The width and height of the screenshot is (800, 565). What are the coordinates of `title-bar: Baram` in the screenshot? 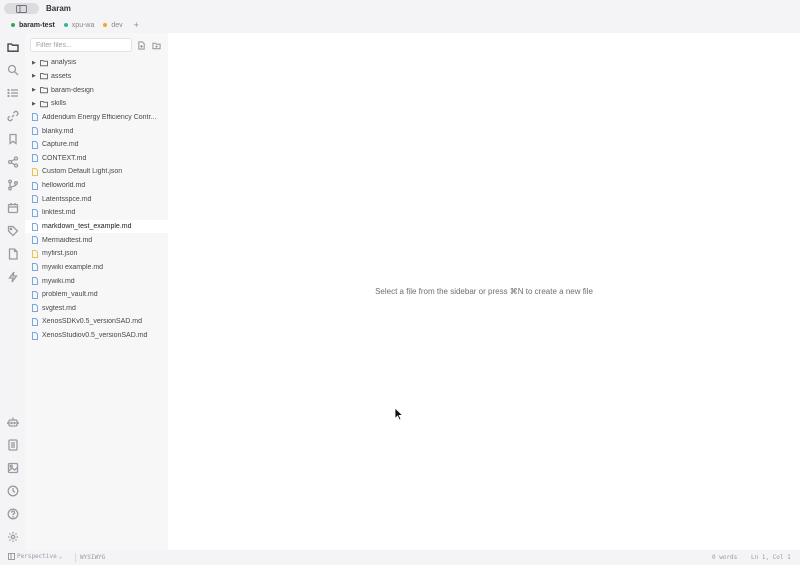 It's located at (400, 8).